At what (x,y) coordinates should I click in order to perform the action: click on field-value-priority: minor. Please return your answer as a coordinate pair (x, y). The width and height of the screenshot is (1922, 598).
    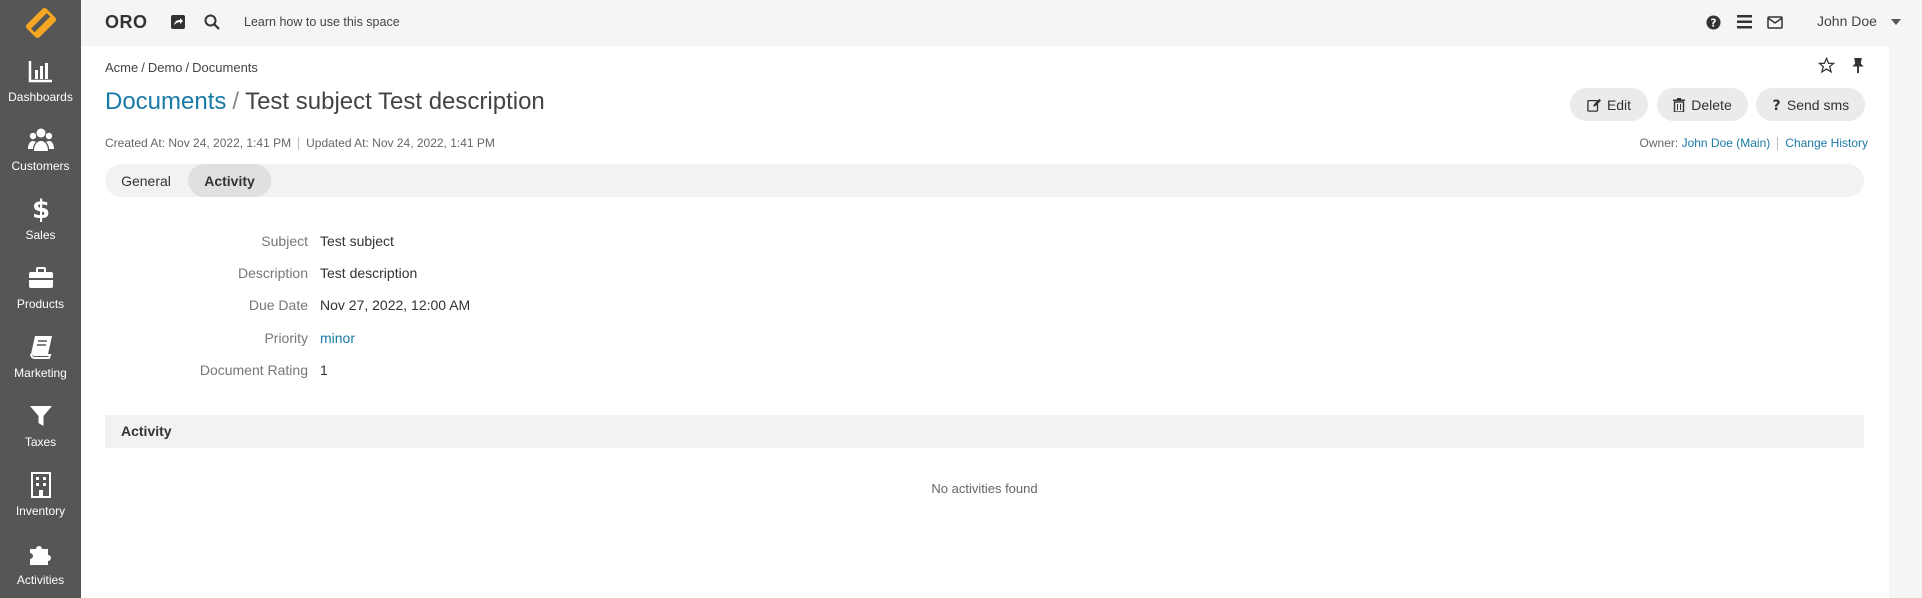
    Looking at the image, I should click on (337, 338).